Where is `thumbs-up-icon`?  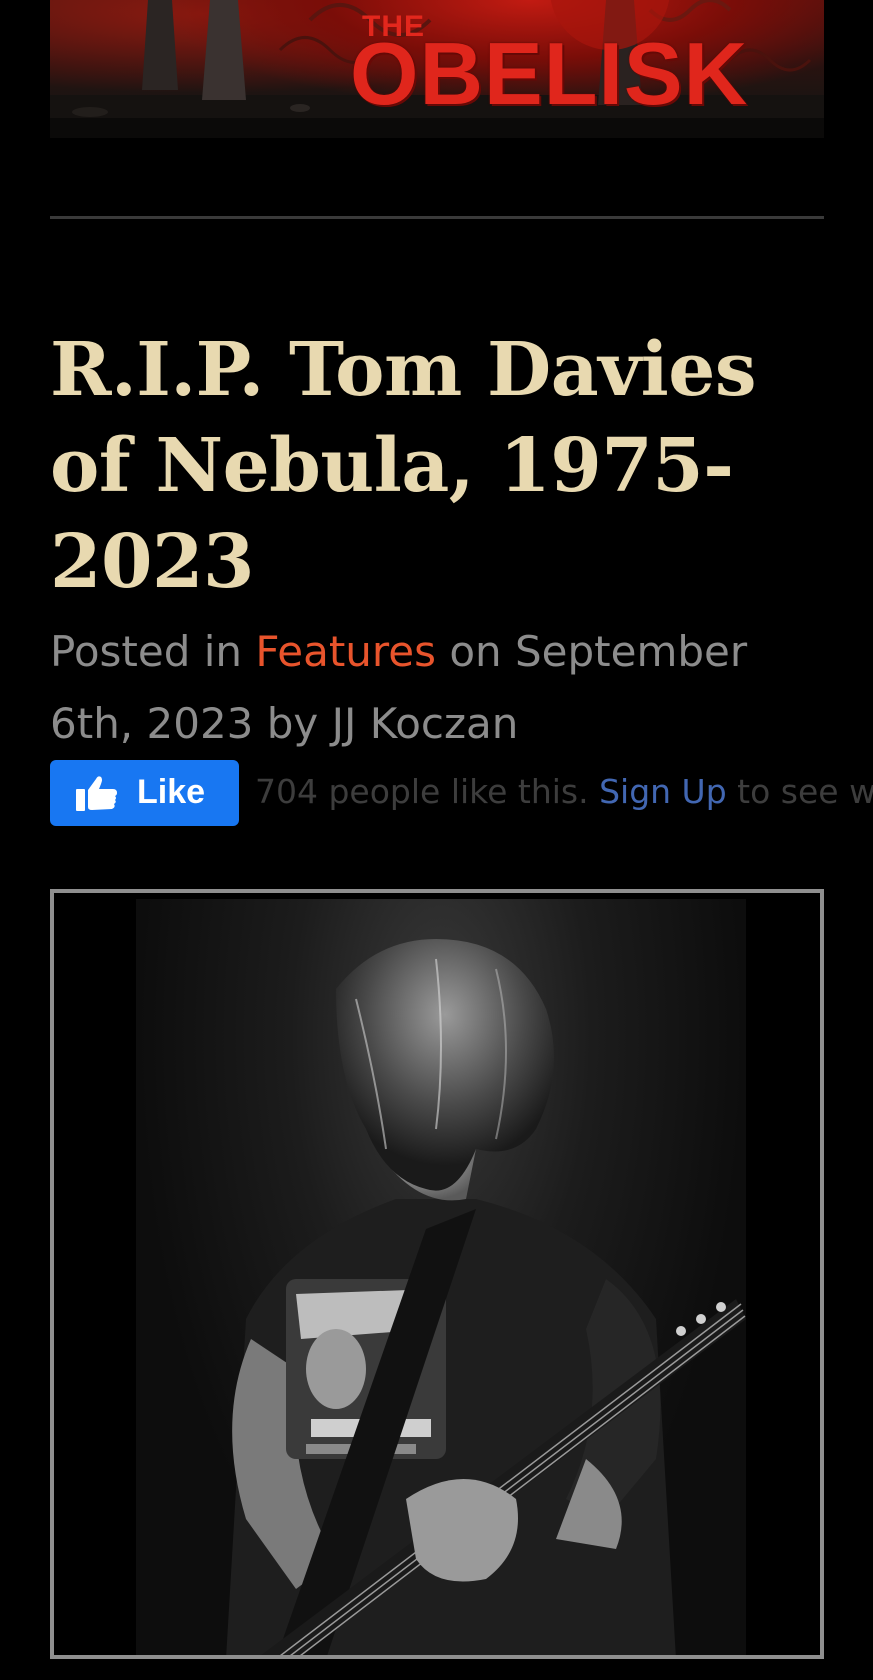 thumbs-up-icon is located at coordinates (97, 795).